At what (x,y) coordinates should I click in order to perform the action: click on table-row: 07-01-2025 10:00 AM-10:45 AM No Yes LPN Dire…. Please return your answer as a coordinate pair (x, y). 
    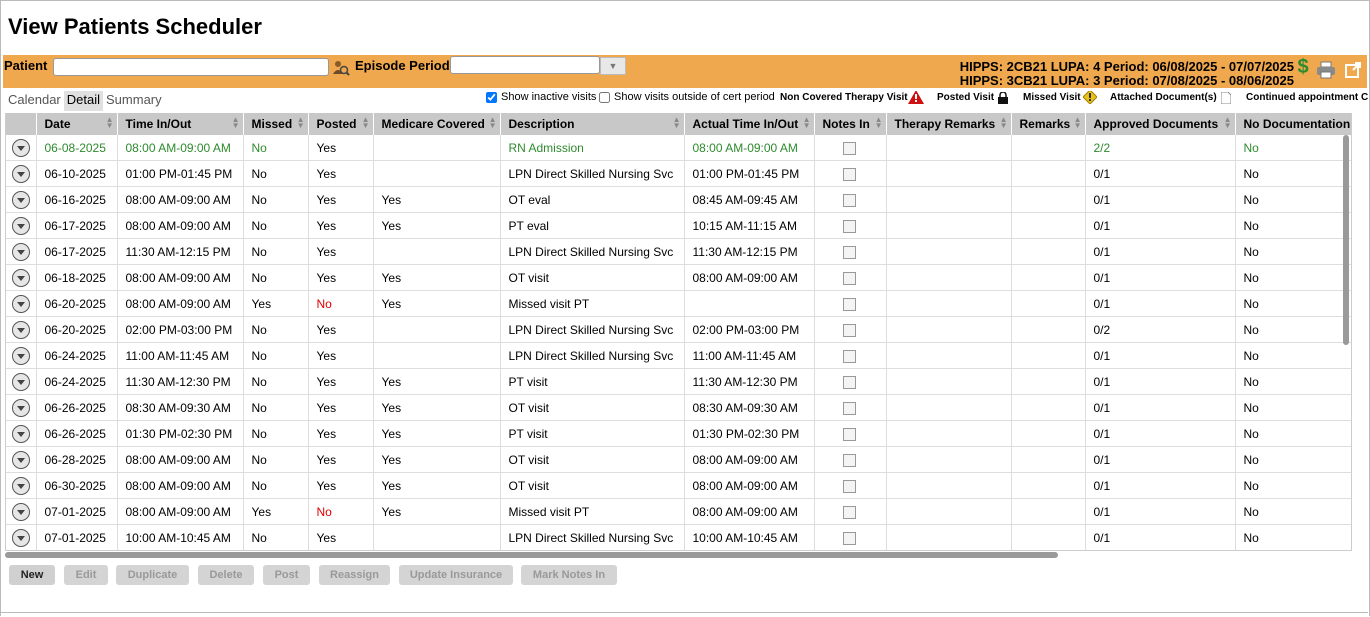
    Looking at the image, I should click on (678, 537).